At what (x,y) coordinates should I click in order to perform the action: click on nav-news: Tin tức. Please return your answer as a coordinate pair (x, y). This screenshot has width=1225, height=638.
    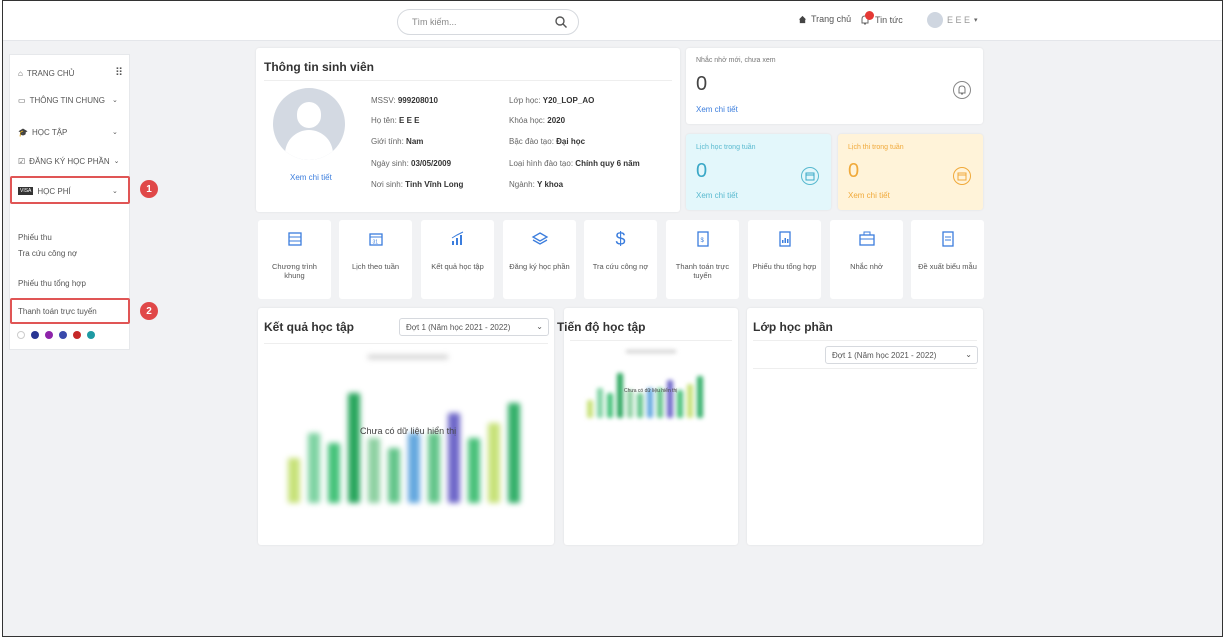
    Looking at the image, I should click on (881, 18).